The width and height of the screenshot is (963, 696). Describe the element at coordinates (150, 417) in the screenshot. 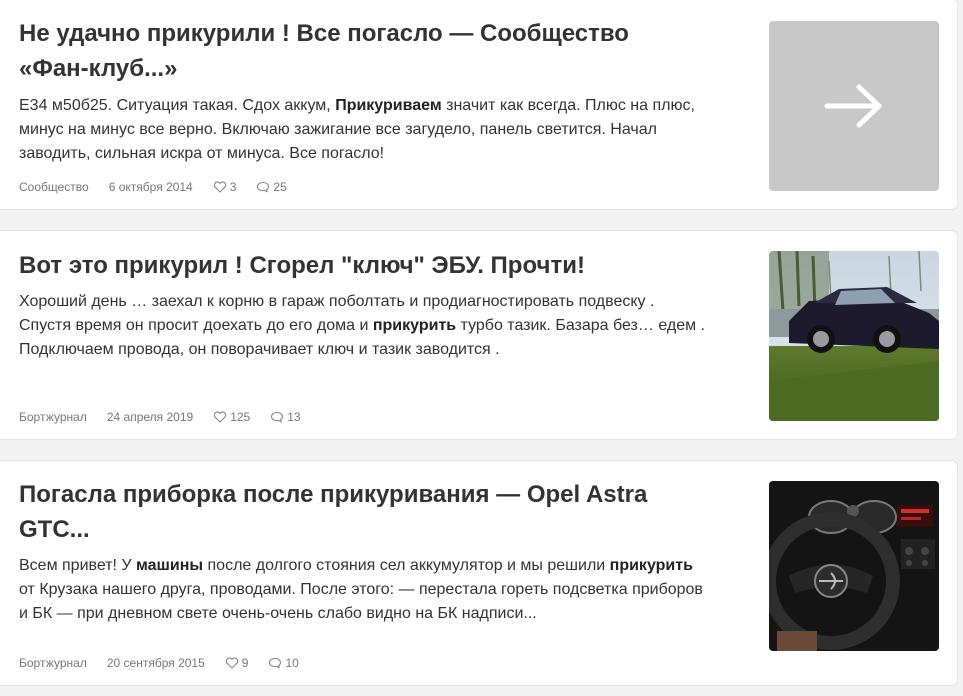

I see `post-date: 24 апреля 2019` at that location.